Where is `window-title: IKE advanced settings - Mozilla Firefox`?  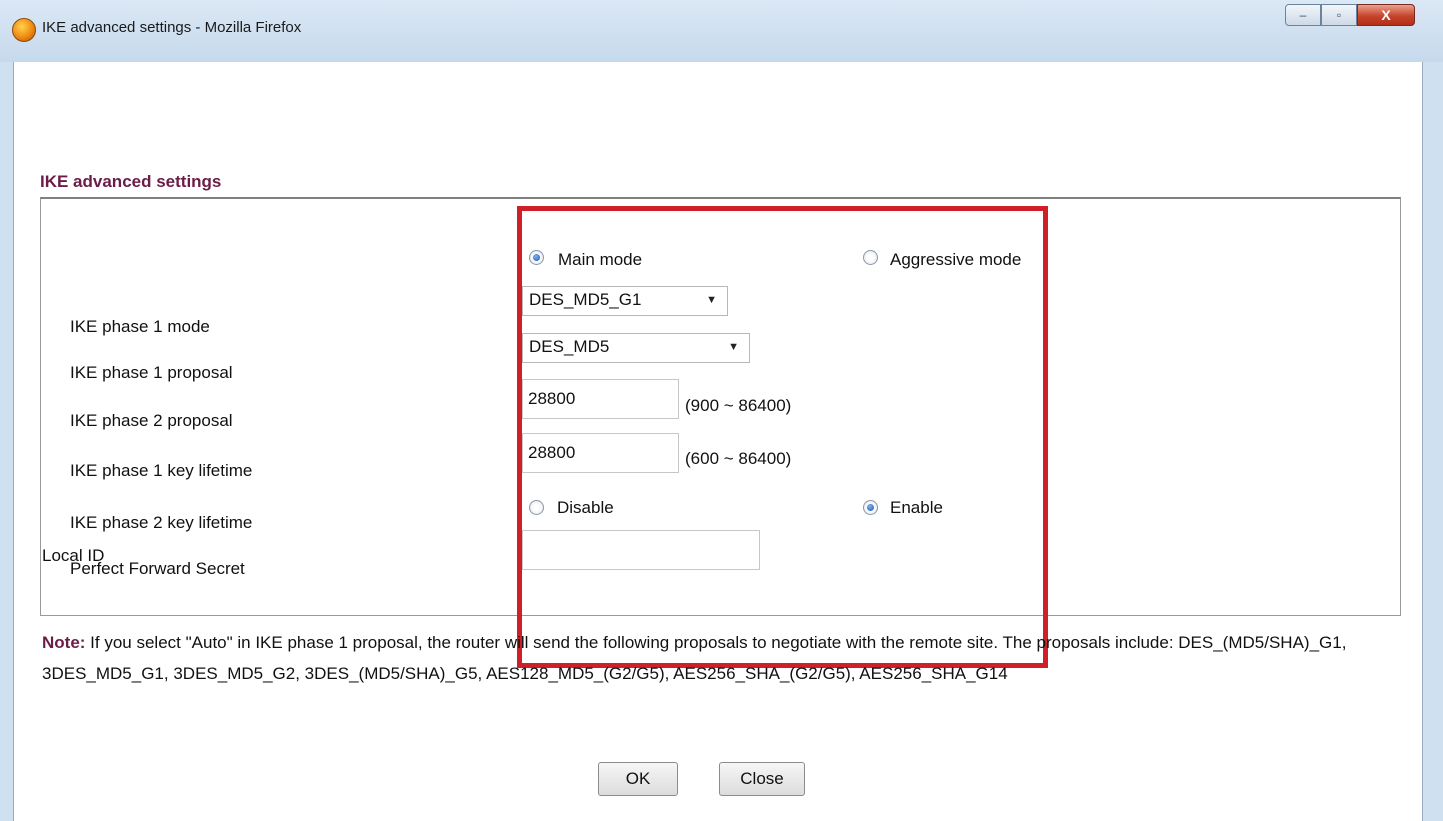 window-title: IKE advanced settings - Mozilla Firefox is located at coordinates (172, 27).